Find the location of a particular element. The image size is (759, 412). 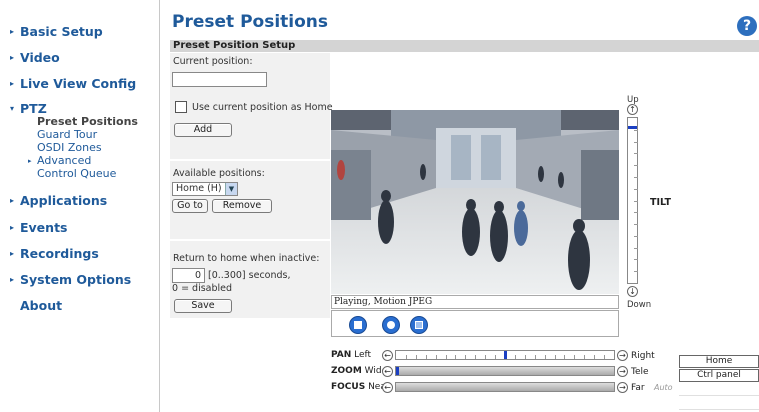

focus-far-button: → is located at coordinates (622, 387).